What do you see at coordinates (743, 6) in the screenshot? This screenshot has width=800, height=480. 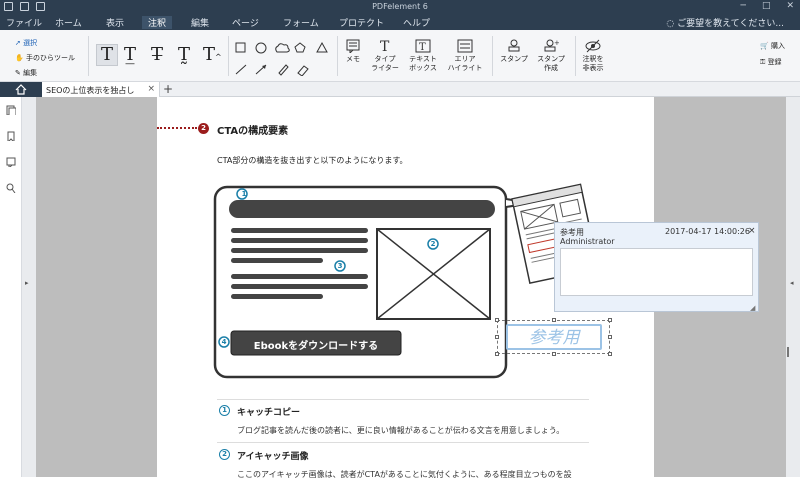 I see `minimize-button: ─` at bounding box center [743, 6].